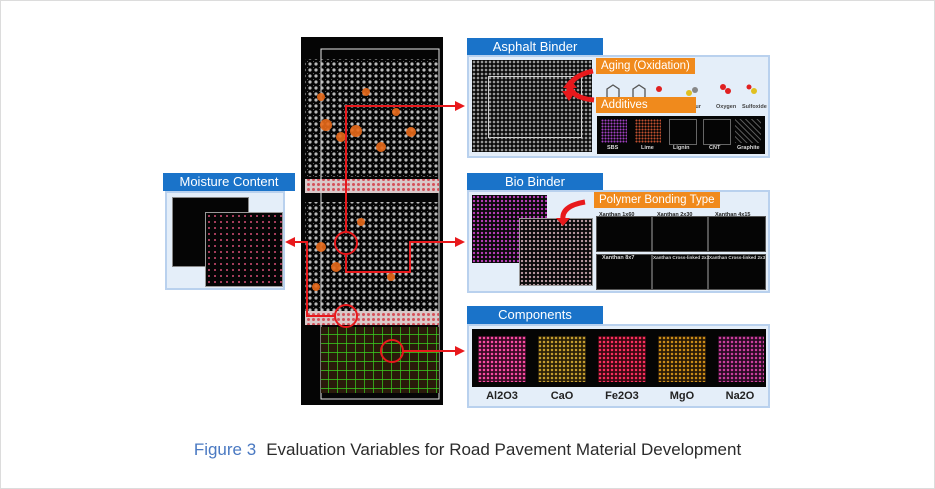 This screenshot has height=489, width=935. Describe the element at coordinates (613, 148) in the screenshot. I see `additive-sbs: SBS` at that location.